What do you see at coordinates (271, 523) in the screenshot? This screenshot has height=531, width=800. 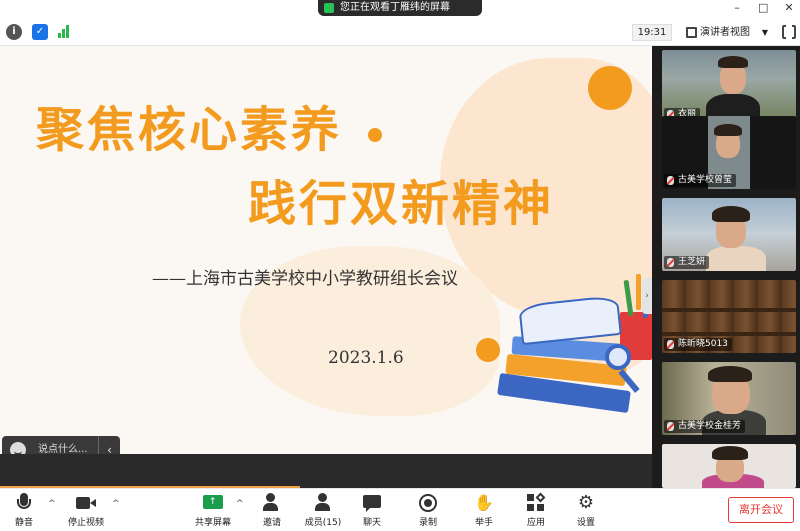 I see `invite-label: 邀请` at bounding box center [271, 523].